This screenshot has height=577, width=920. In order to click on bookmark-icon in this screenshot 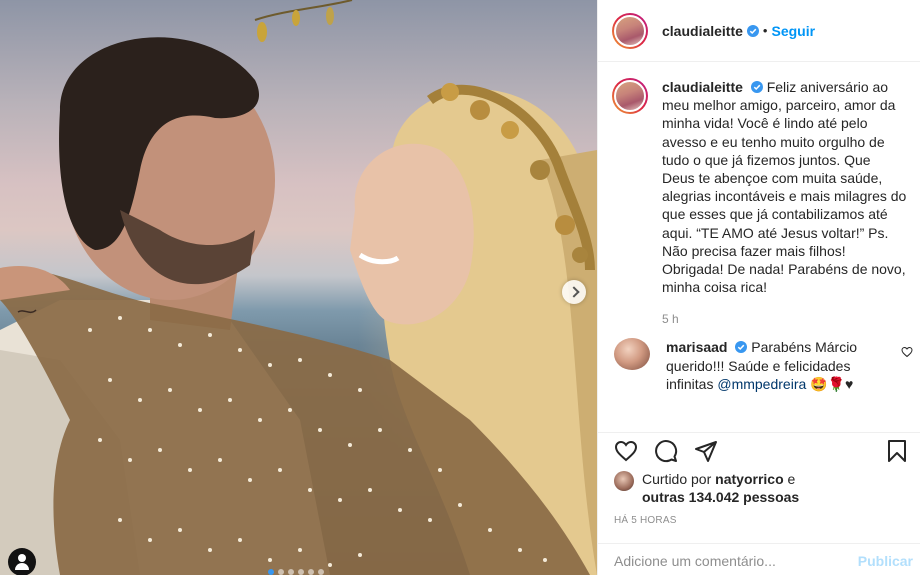, I will do `click(897, 451)`.